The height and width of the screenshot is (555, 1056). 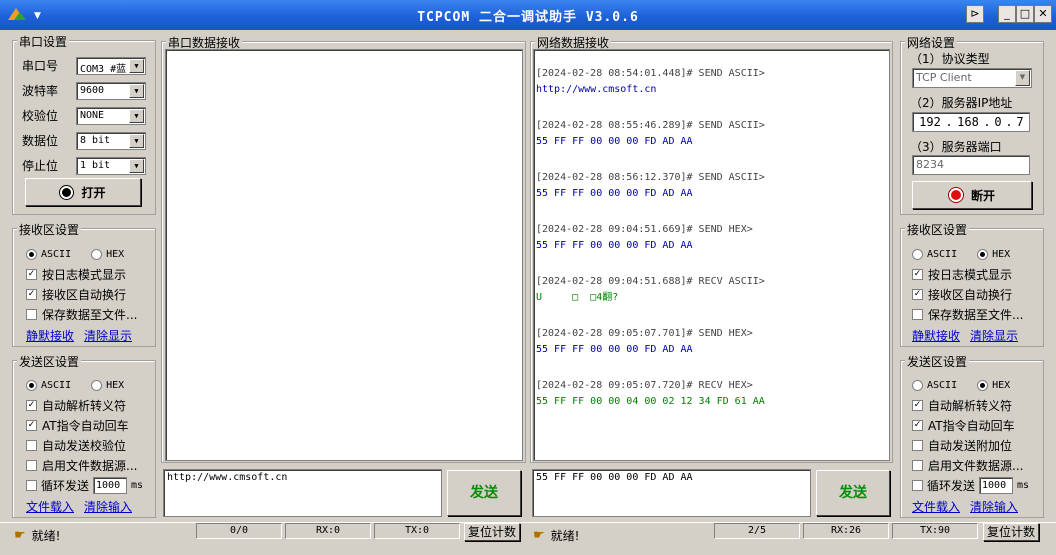 What do you see at coordinates (671, 493) in the screenshot?
I see `net-send-input: 55 FF FF 00 00 00 FD AD AA` at bounding box center [671, 493].